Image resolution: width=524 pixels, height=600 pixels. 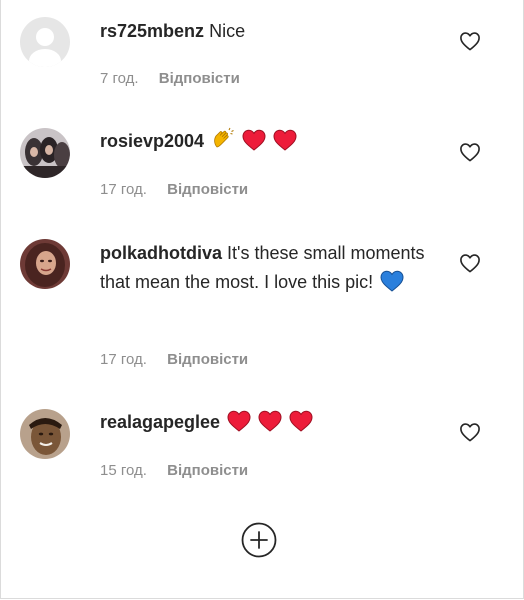 What do you see at coordinates (265, 31) in the screenshot?
I see `comment-text: rs725mbenz Nice` at bounding box center [265, 31].